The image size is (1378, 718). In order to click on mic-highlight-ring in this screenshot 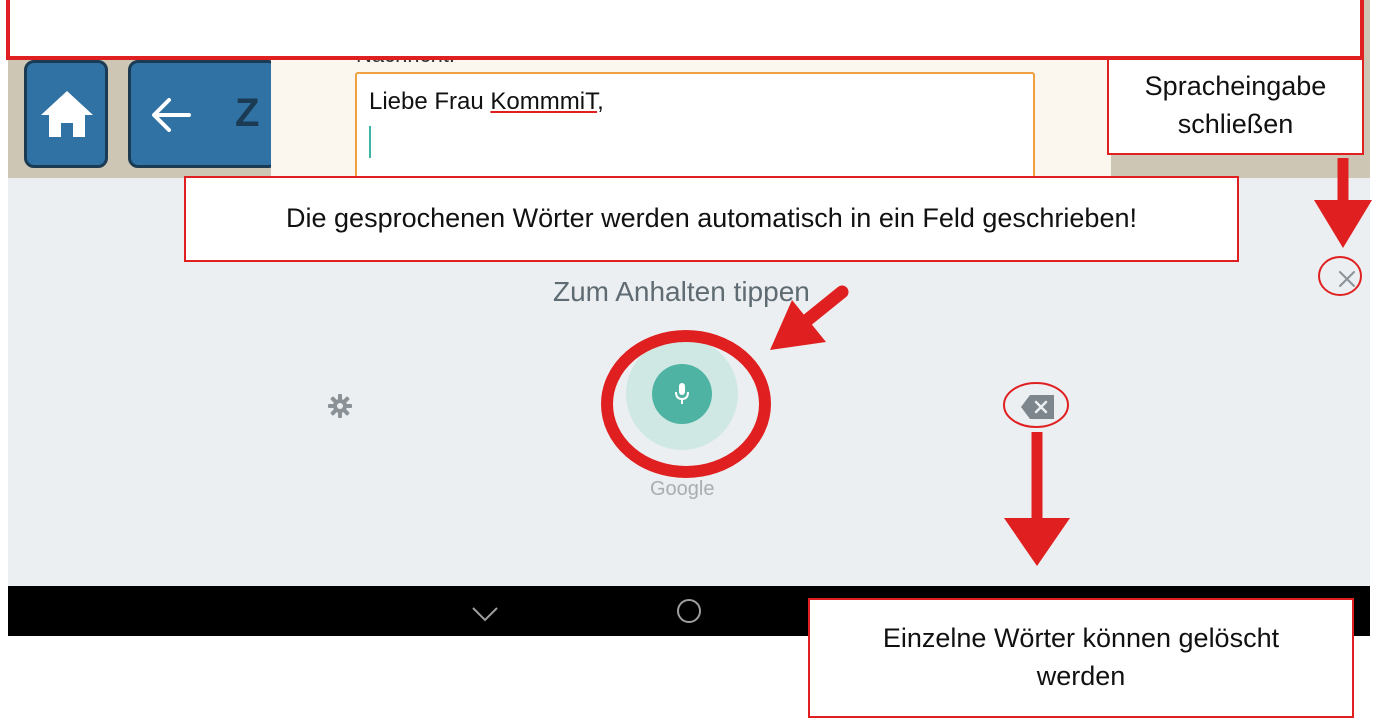, I will do `click(686, 404)`.